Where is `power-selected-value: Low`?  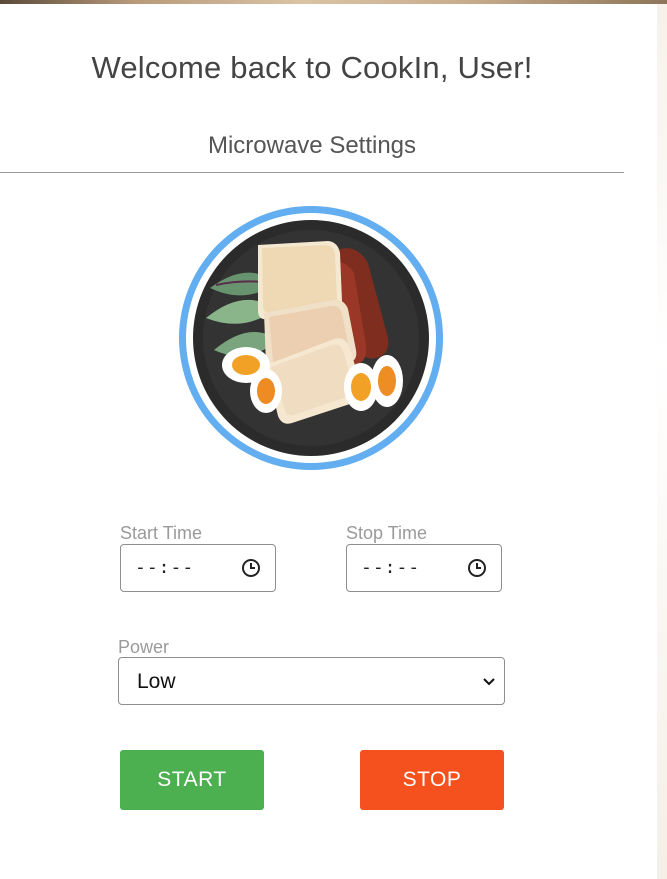 power-selected-value: Low is located at coordinates (156, 681).